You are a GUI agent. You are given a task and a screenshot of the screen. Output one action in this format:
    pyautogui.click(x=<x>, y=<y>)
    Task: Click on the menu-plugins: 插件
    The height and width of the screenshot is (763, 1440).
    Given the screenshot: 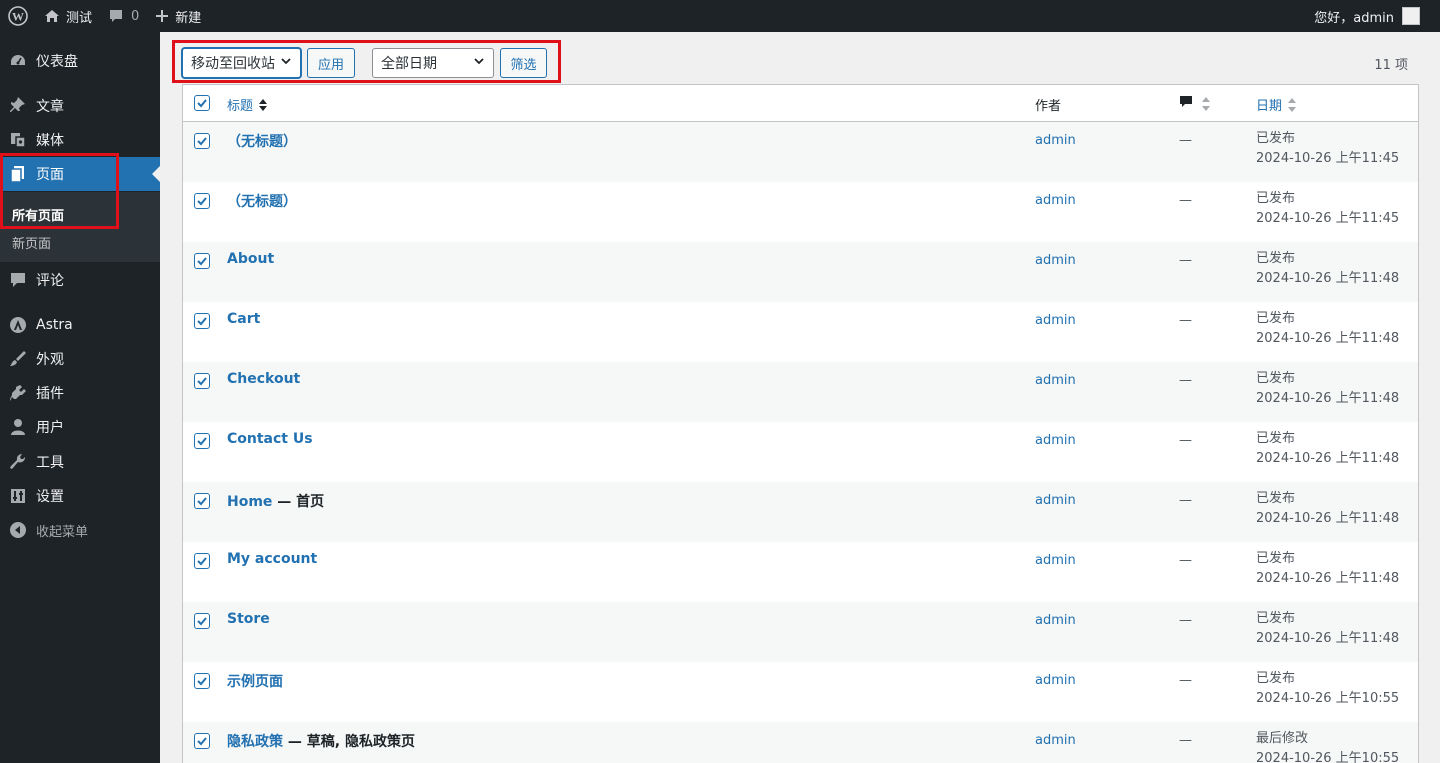 What is the action you would take?
    pyautogui.click(x=80, y=393)
    